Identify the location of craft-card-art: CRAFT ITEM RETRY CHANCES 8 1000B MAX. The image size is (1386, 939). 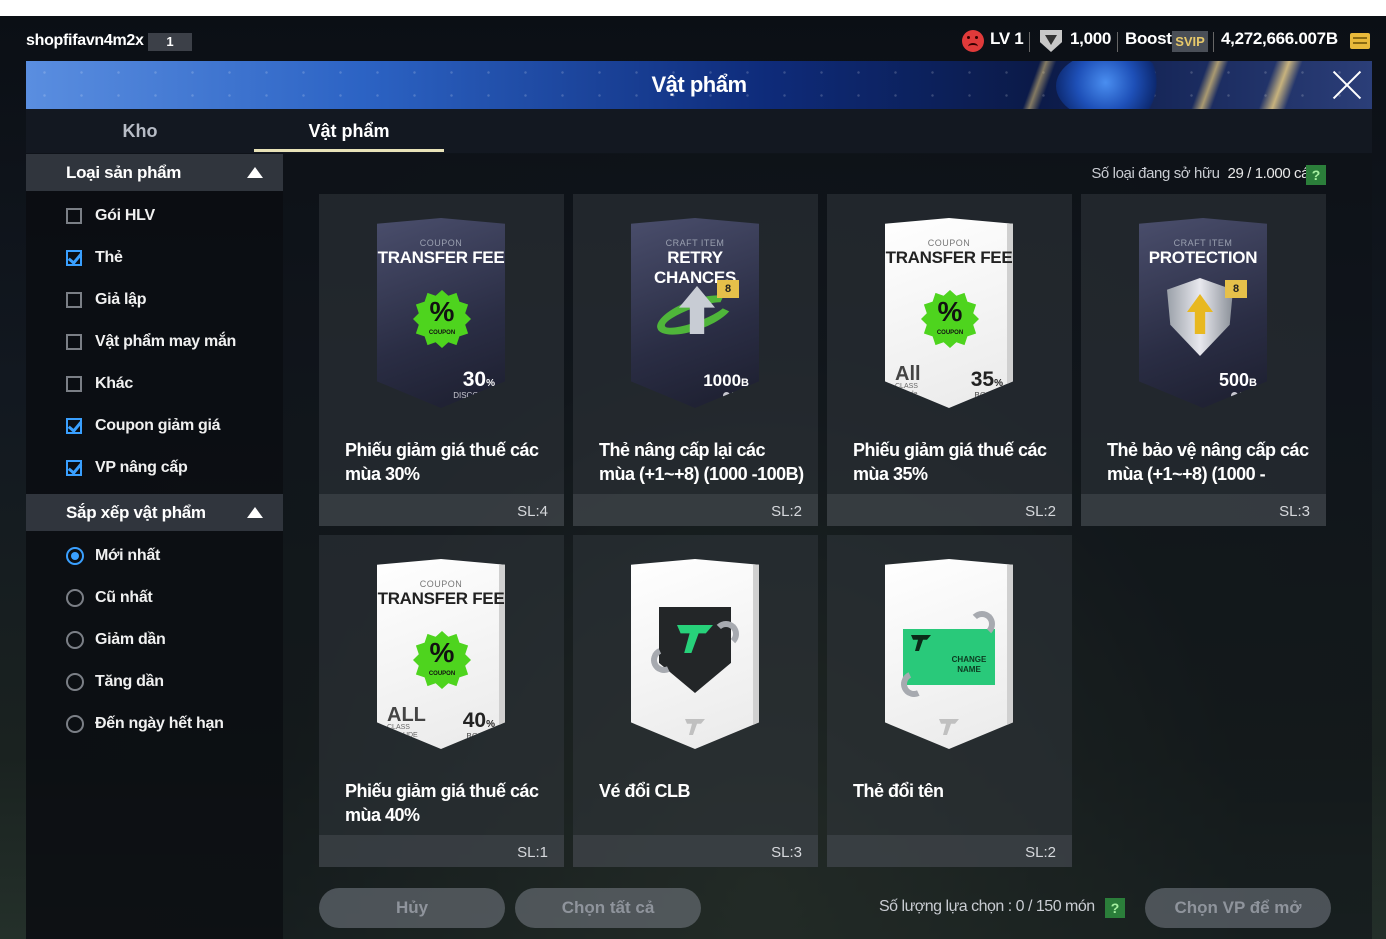
(695, 313).